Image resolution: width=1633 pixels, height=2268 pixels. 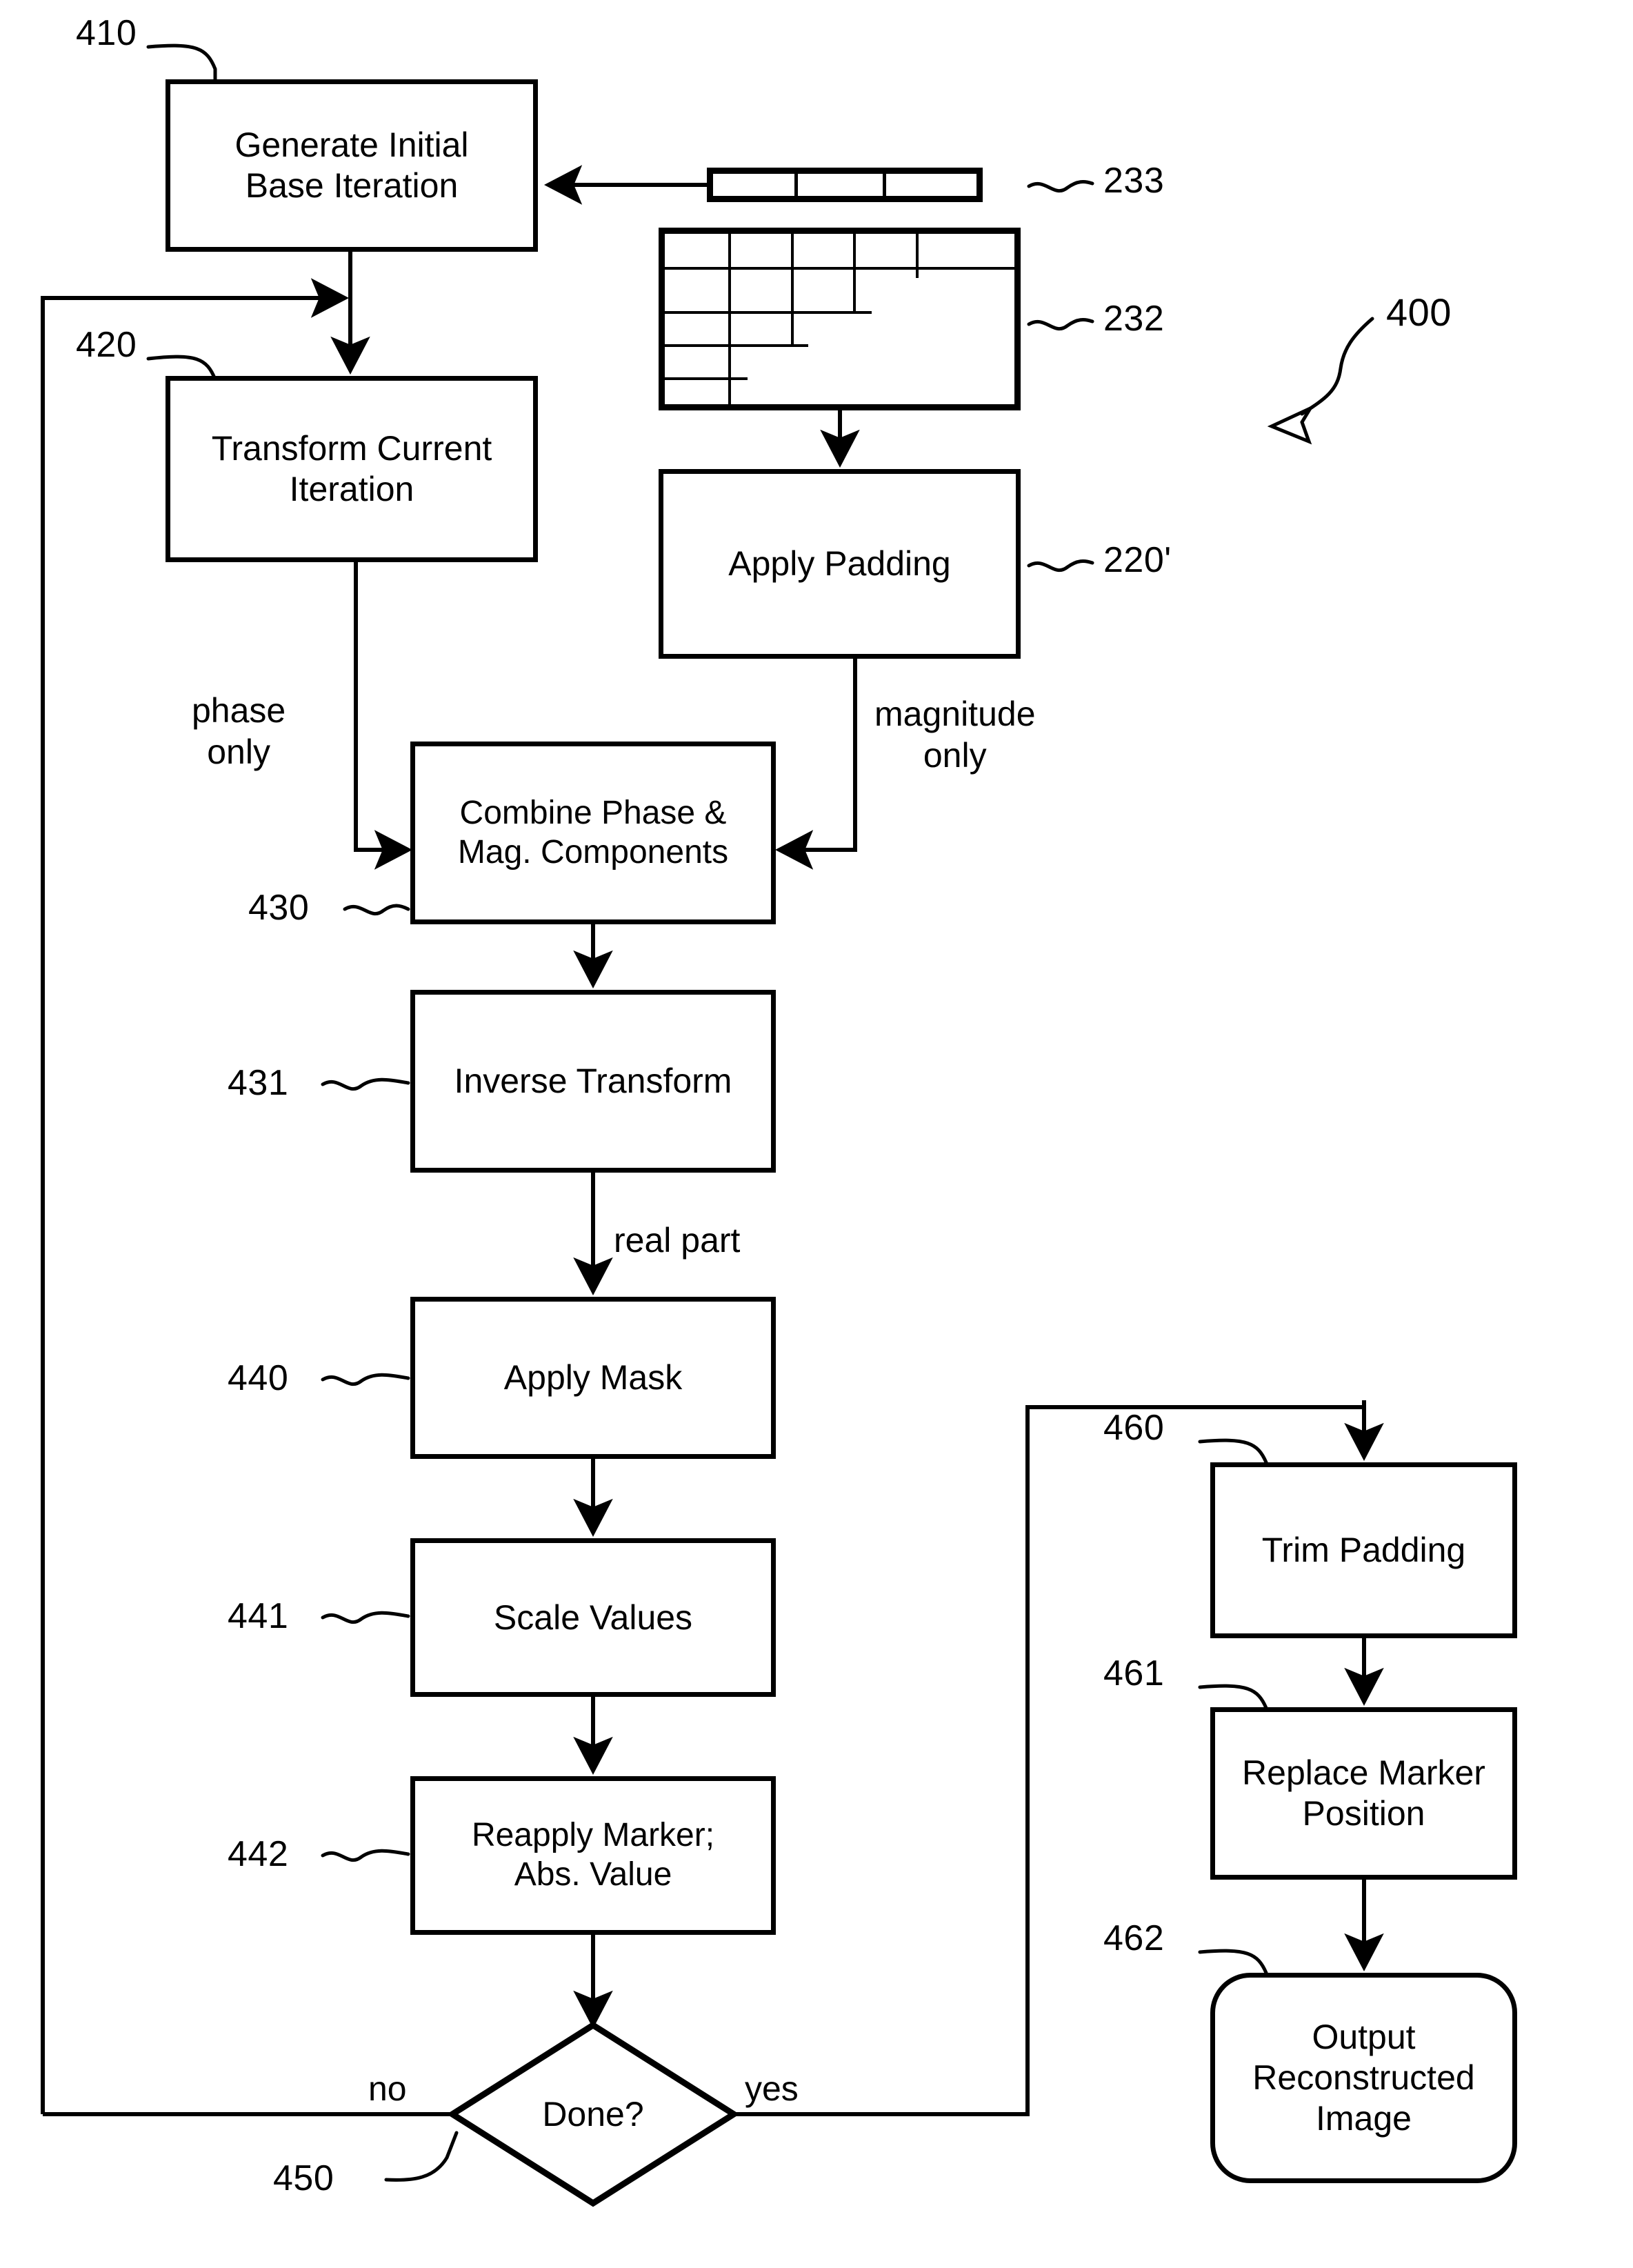 I want to click on node-transform-current-label: Transform Current Iteration, so click(x=351, y=468).